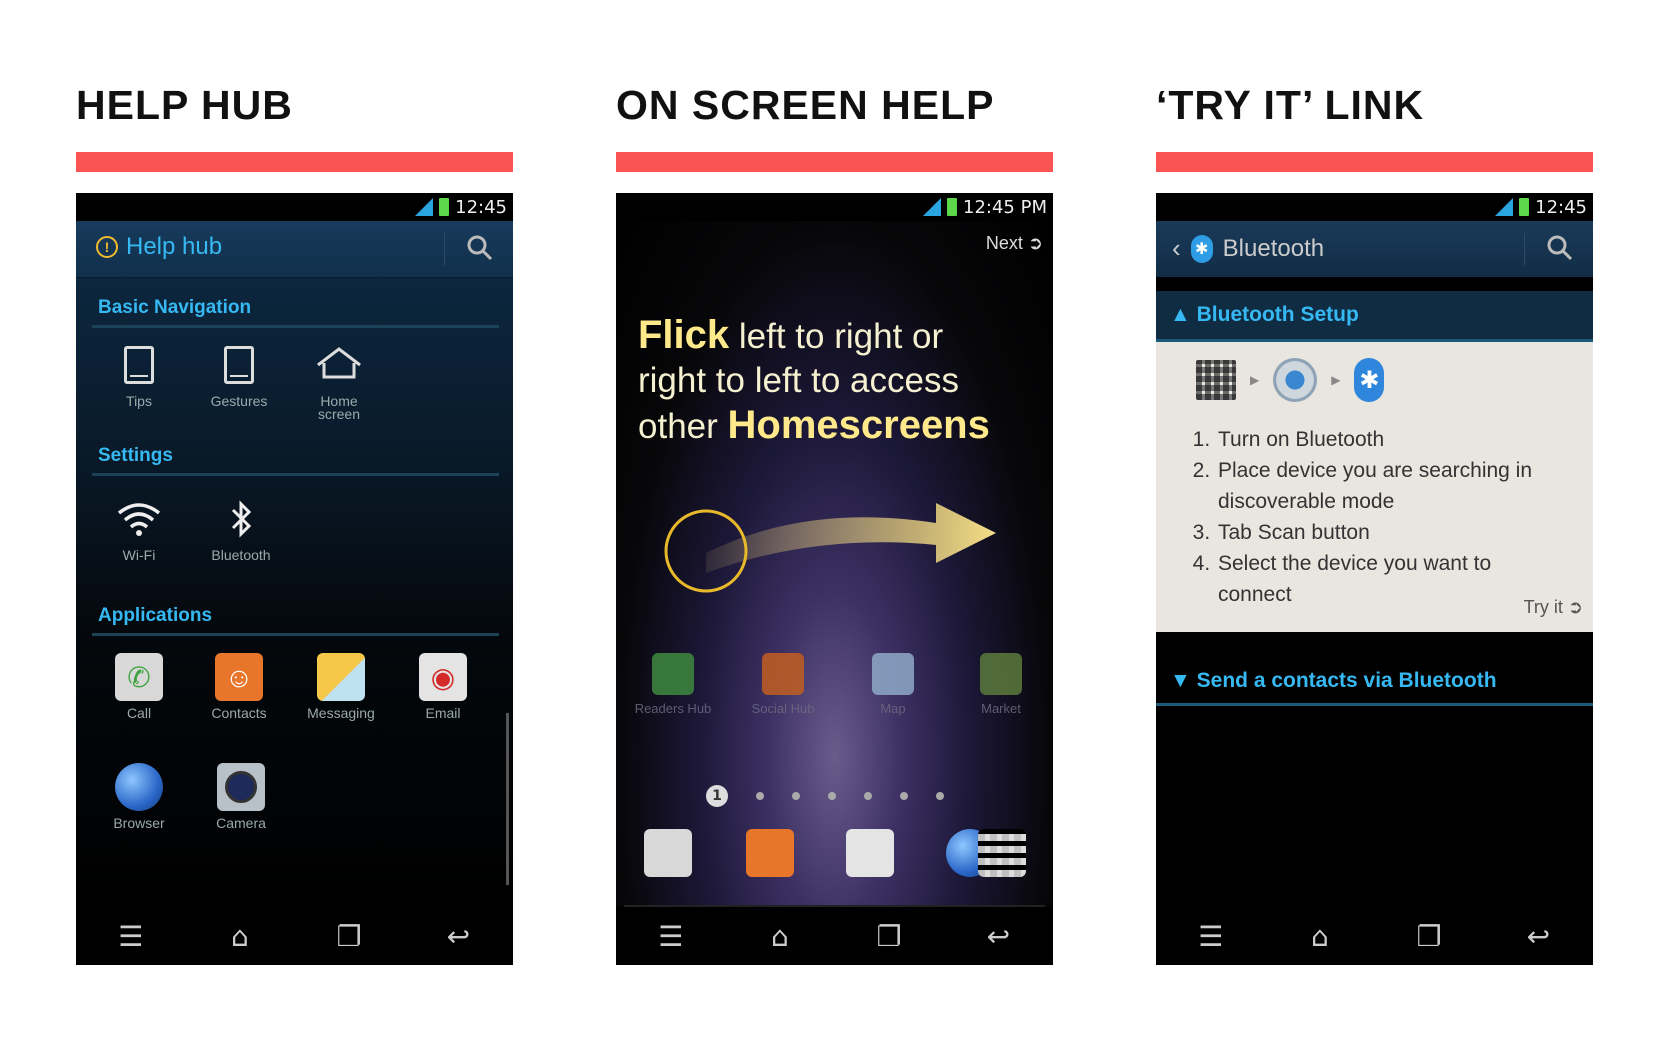 The width and height of the screenshot is (1656, 1038). What do you see at coordinates (139, 519) in the screenshot?
I see `wifi-icon` at bounding box center [139, 519].